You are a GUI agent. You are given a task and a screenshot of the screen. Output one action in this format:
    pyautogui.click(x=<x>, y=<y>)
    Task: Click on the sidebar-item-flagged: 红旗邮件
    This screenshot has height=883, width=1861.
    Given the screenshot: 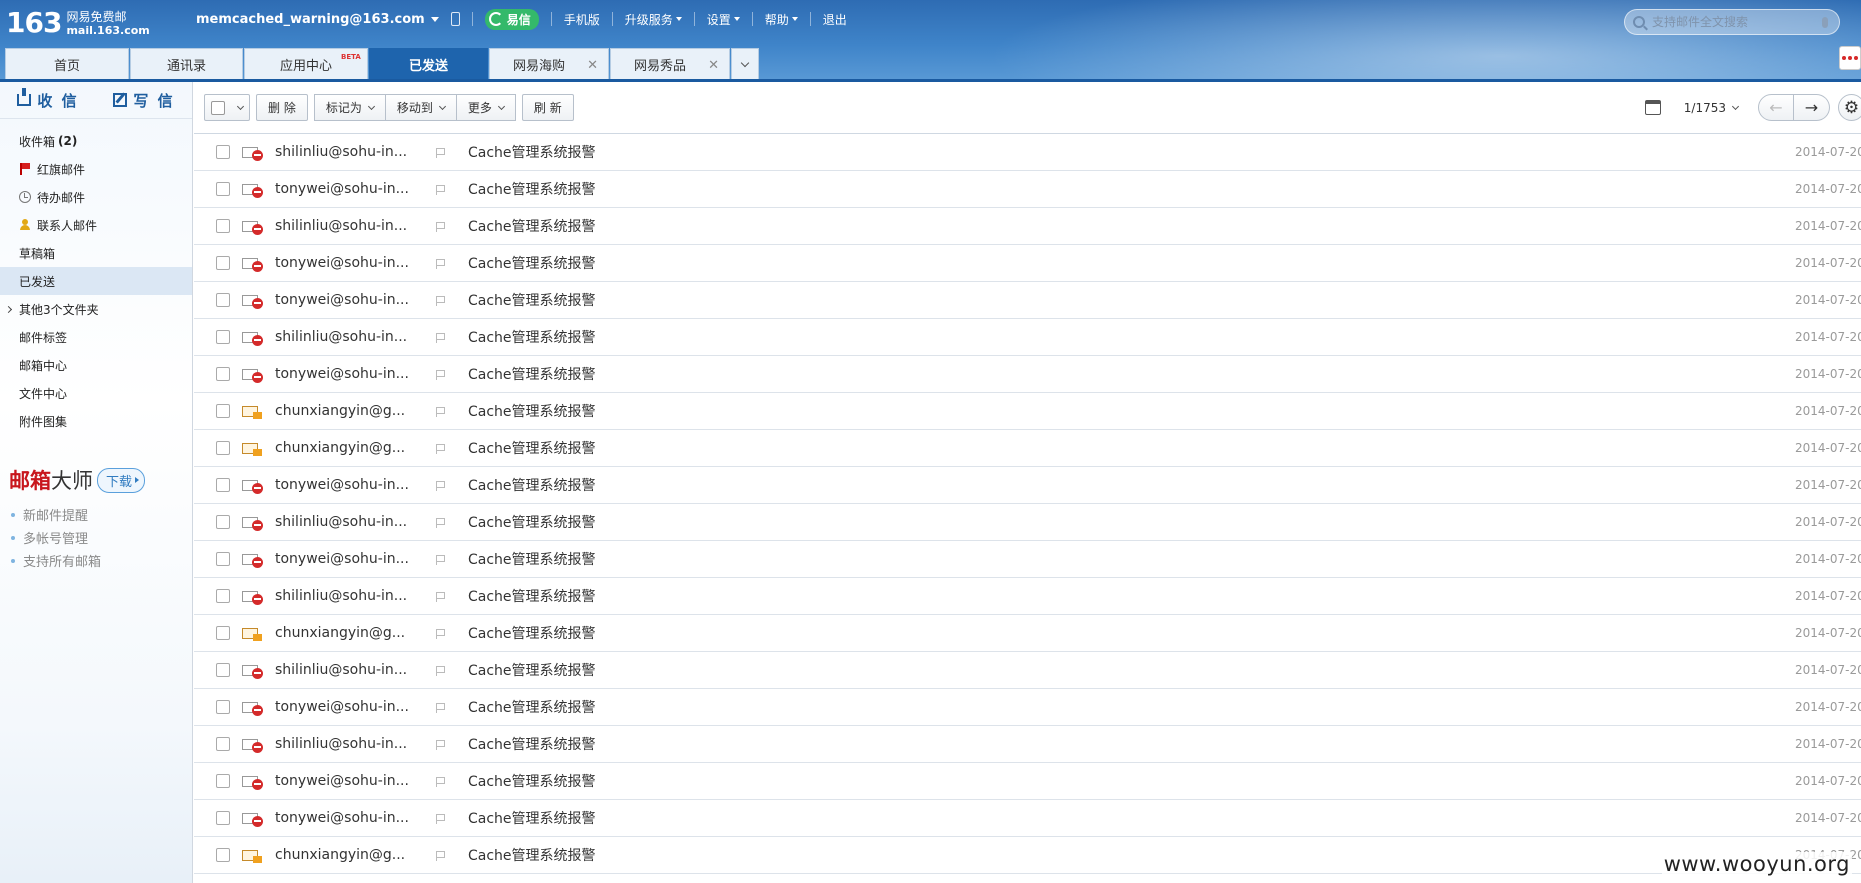 What is the action you would take?
    pyautogui.click(x=96, y=169)
    